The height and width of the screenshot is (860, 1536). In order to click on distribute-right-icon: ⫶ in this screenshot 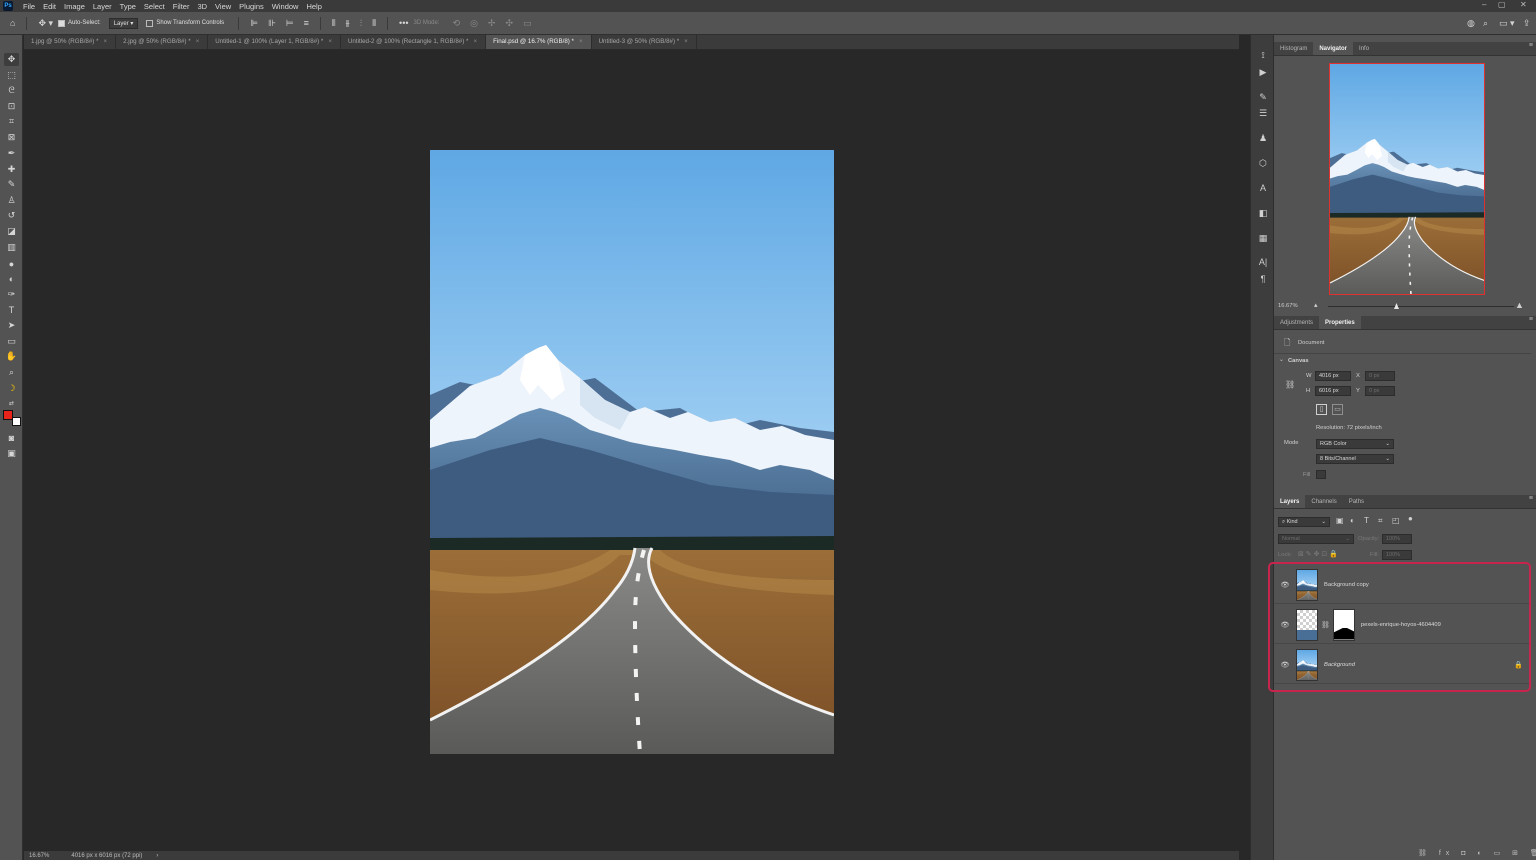, I will do `click(361, 23)`.